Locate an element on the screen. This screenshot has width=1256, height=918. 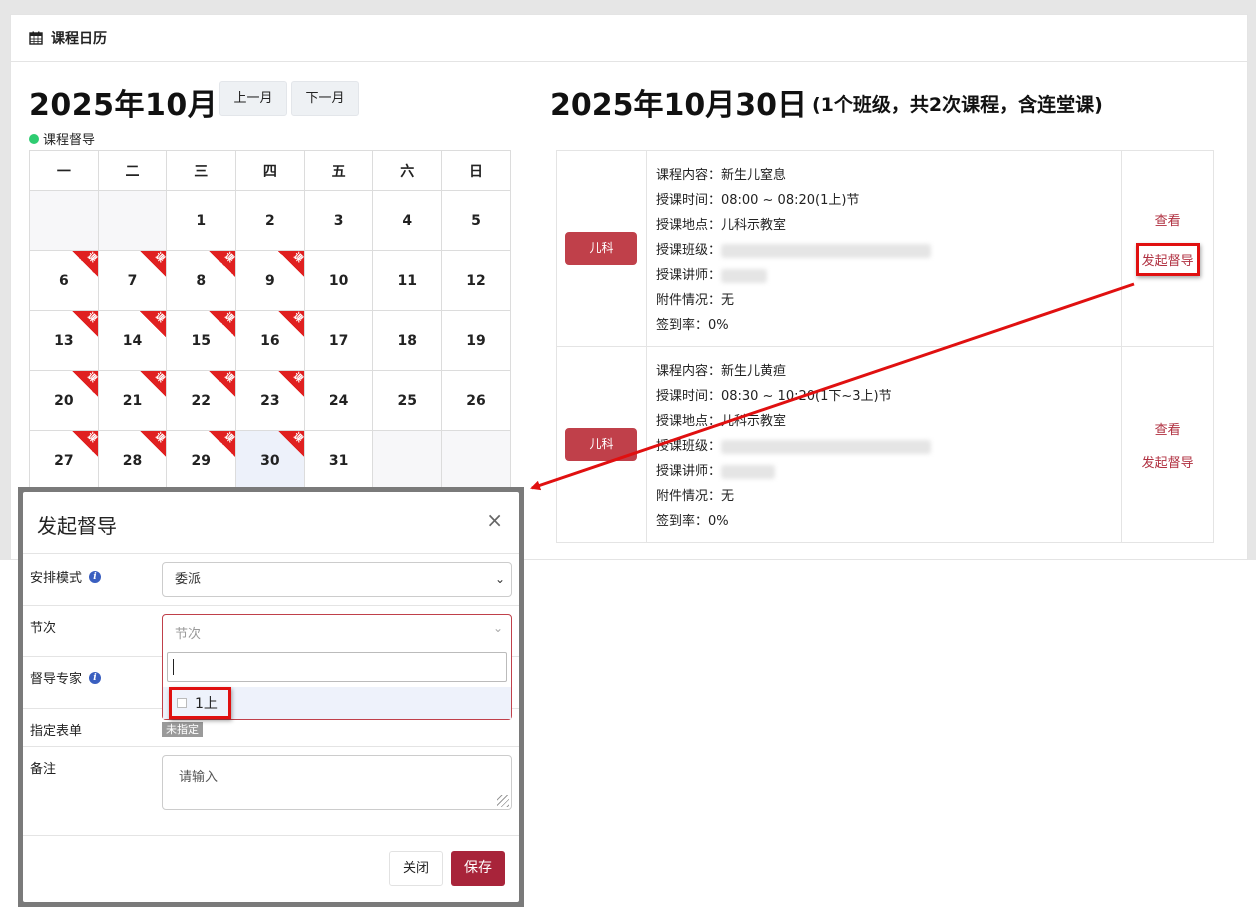
section-search-input is located at coordinates (337, 667).